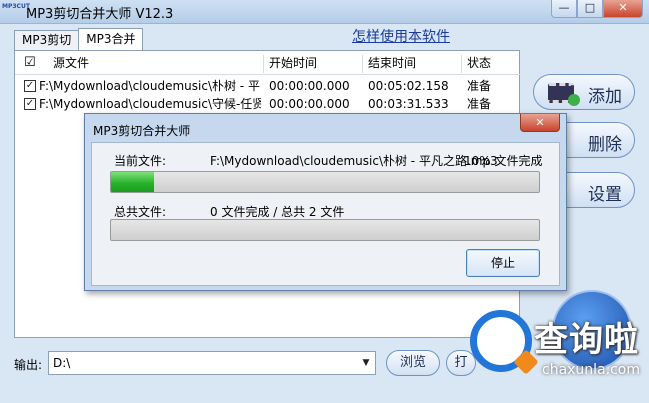  I want to click on film-add-icon, so click(564, 94).